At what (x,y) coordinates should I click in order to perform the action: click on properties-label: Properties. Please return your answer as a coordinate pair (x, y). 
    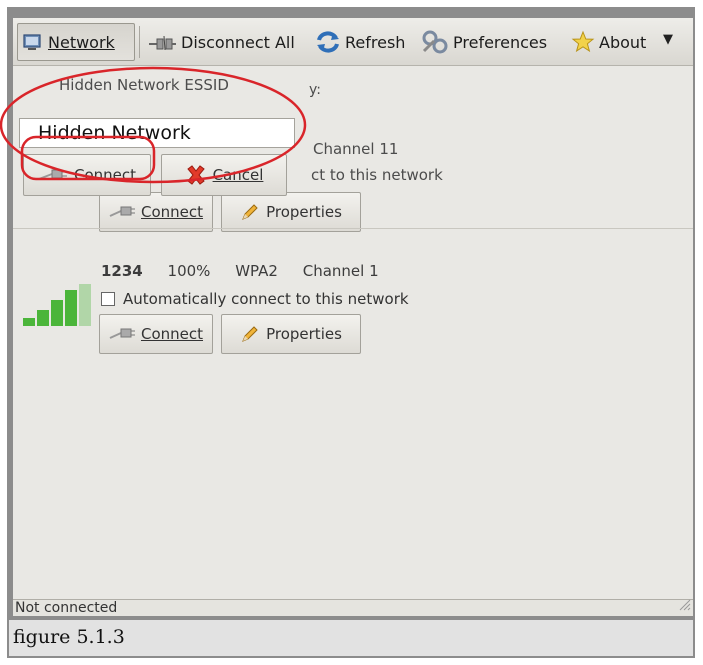
    Looking at the image, I should click on (304, 334).